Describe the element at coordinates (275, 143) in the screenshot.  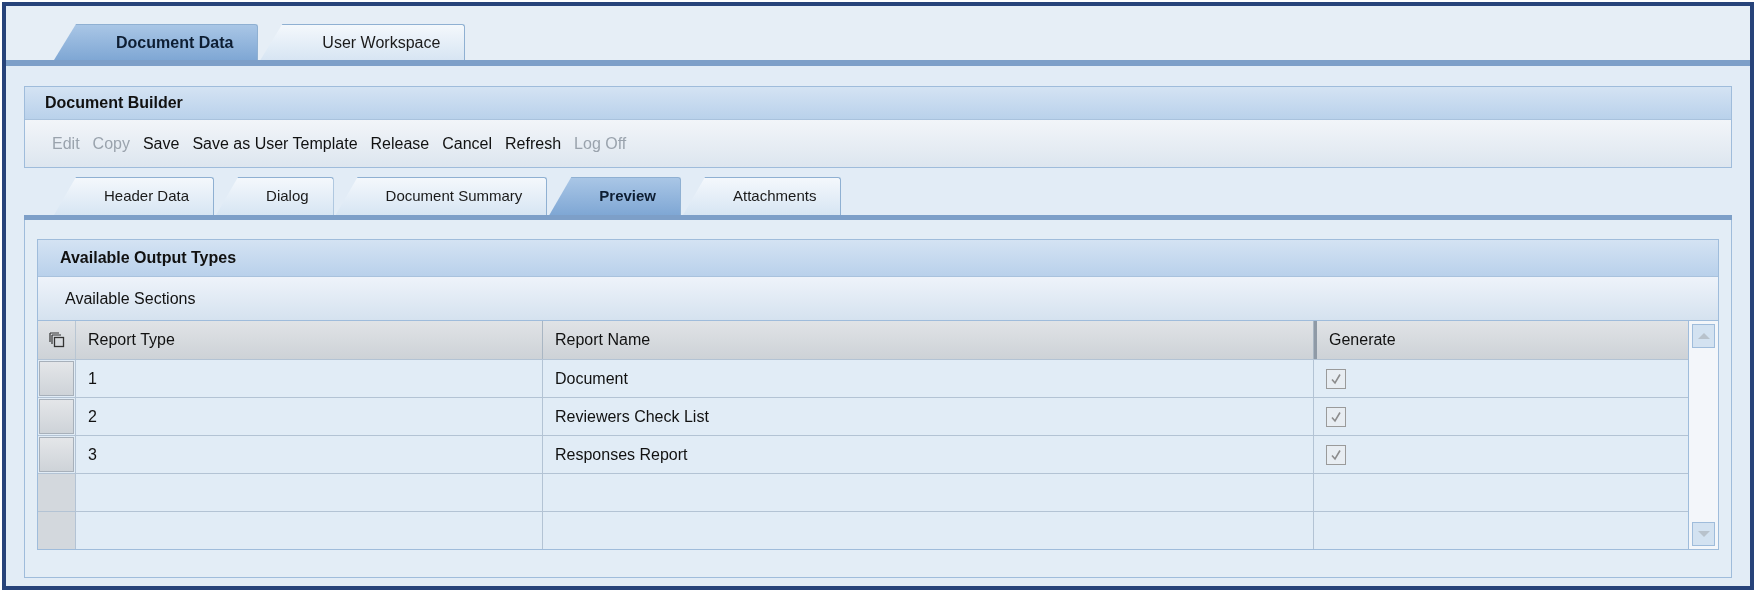
I see `toolbar-button: Save as User Template` at that location.